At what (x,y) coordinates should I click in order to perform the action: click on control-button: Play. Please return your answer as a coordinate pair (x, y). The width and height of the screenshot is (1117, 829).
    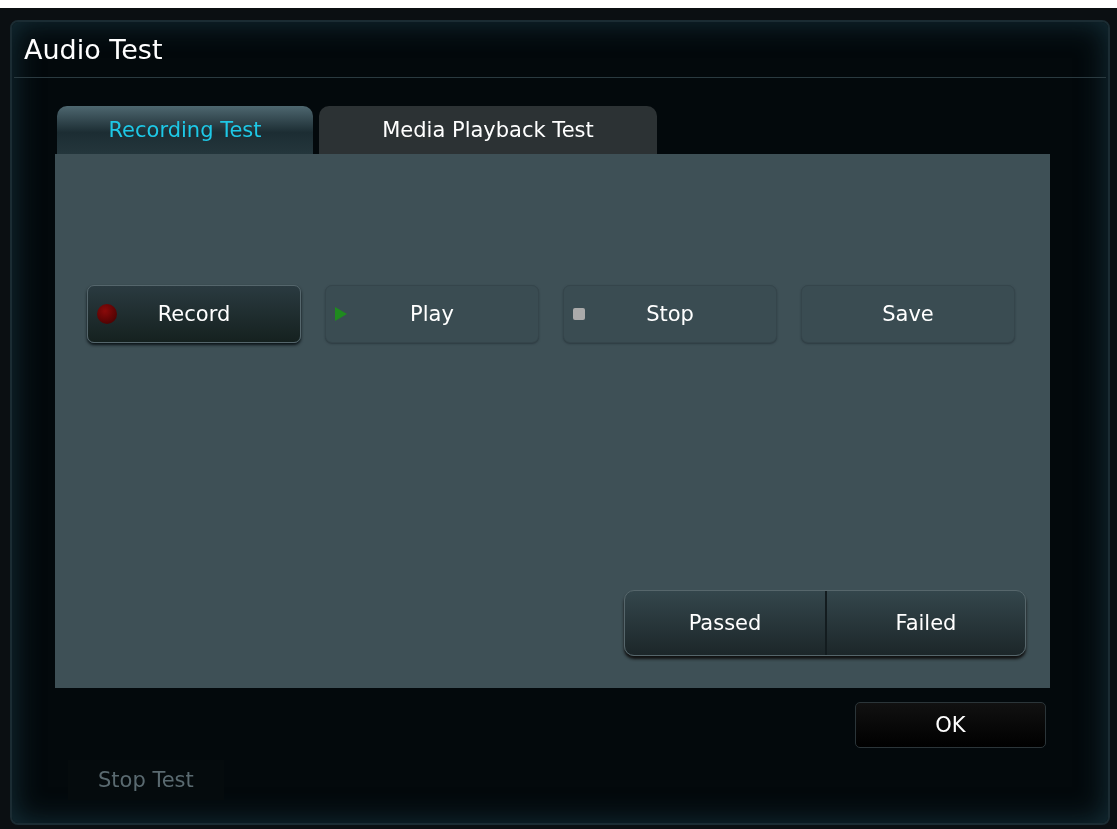
    Looking at the image, I should click on (432, 314).